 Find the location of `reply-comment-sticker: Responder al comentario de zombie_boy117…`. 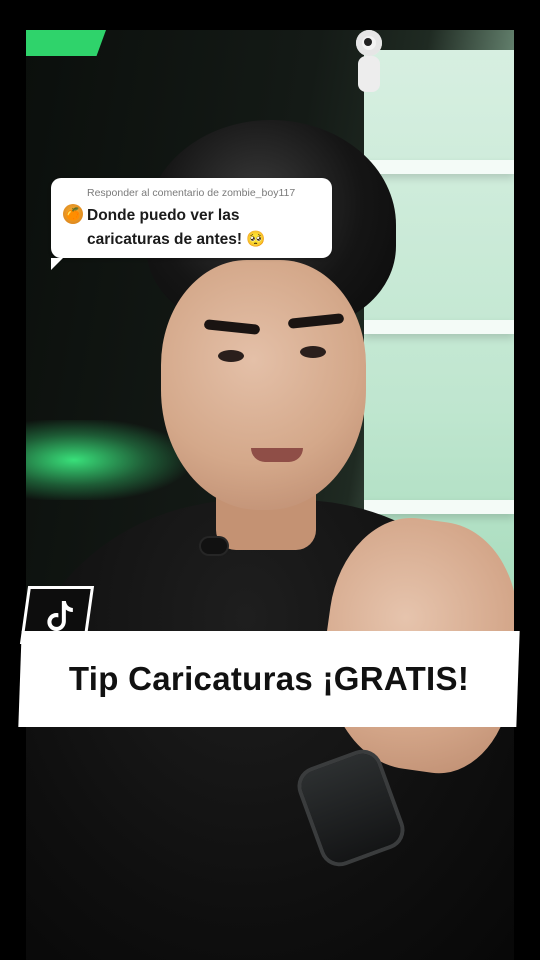

reply-comment-sticker: Responder al comentario de zombie_boy117… is located at coordinates (191, 224).